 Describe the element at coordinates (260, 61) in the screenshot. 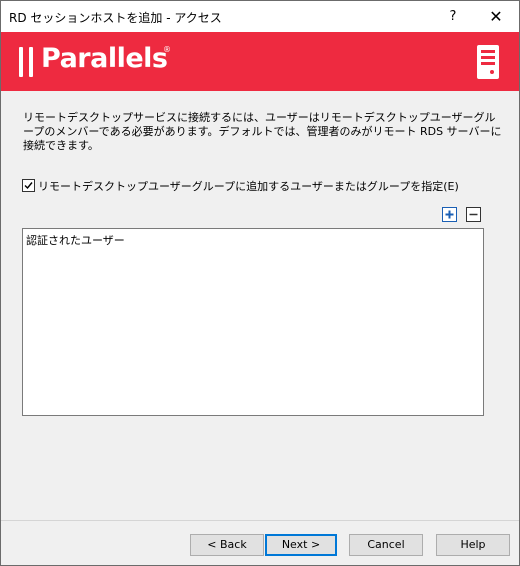

I see `parallels-banner: Parallels ®` at that location.